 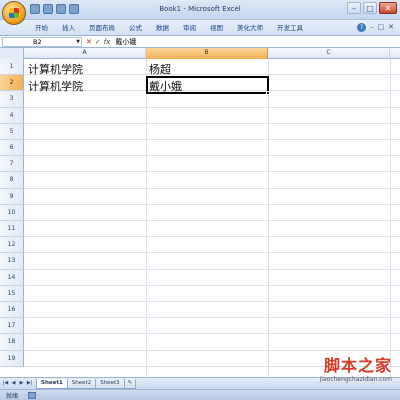 I want to click on cell-a2: 计算机学院, so click(x=55, y=86).